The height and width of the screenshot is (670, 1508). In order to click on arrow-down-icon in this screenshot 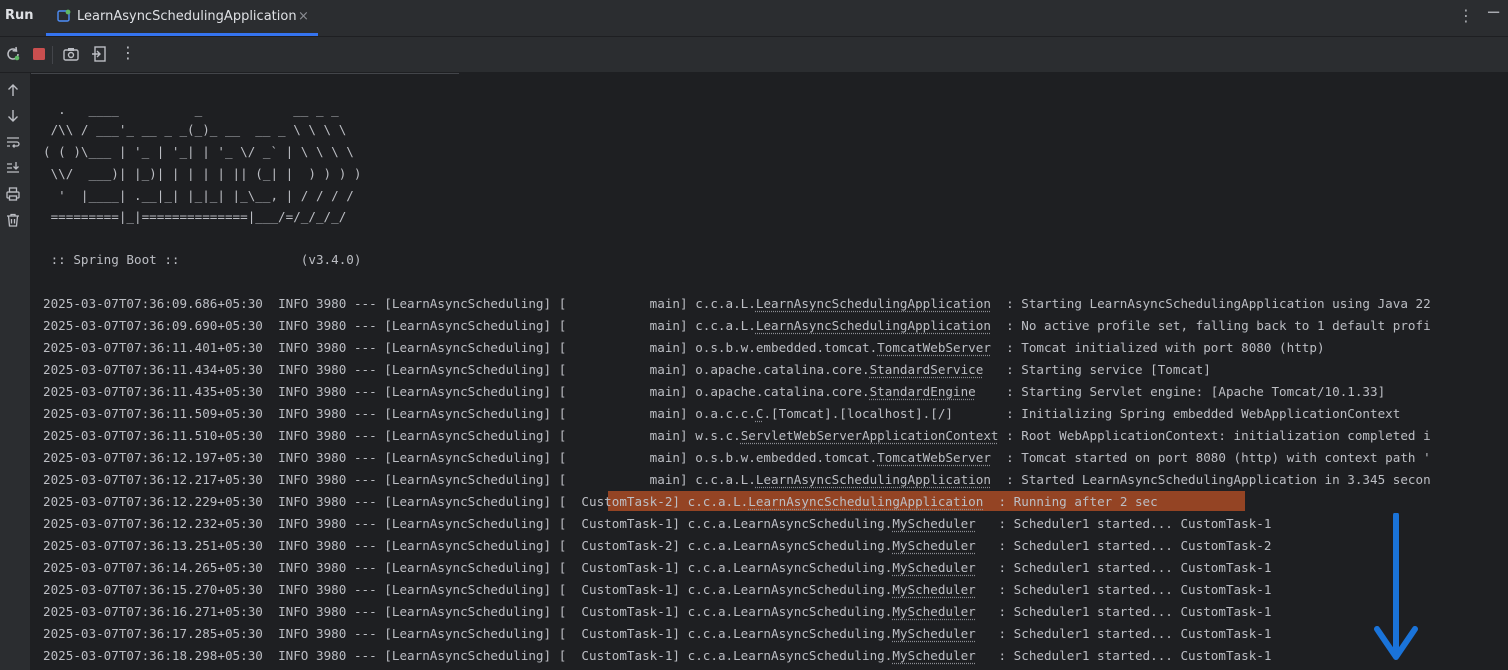, I will do `click(13, 116)`.